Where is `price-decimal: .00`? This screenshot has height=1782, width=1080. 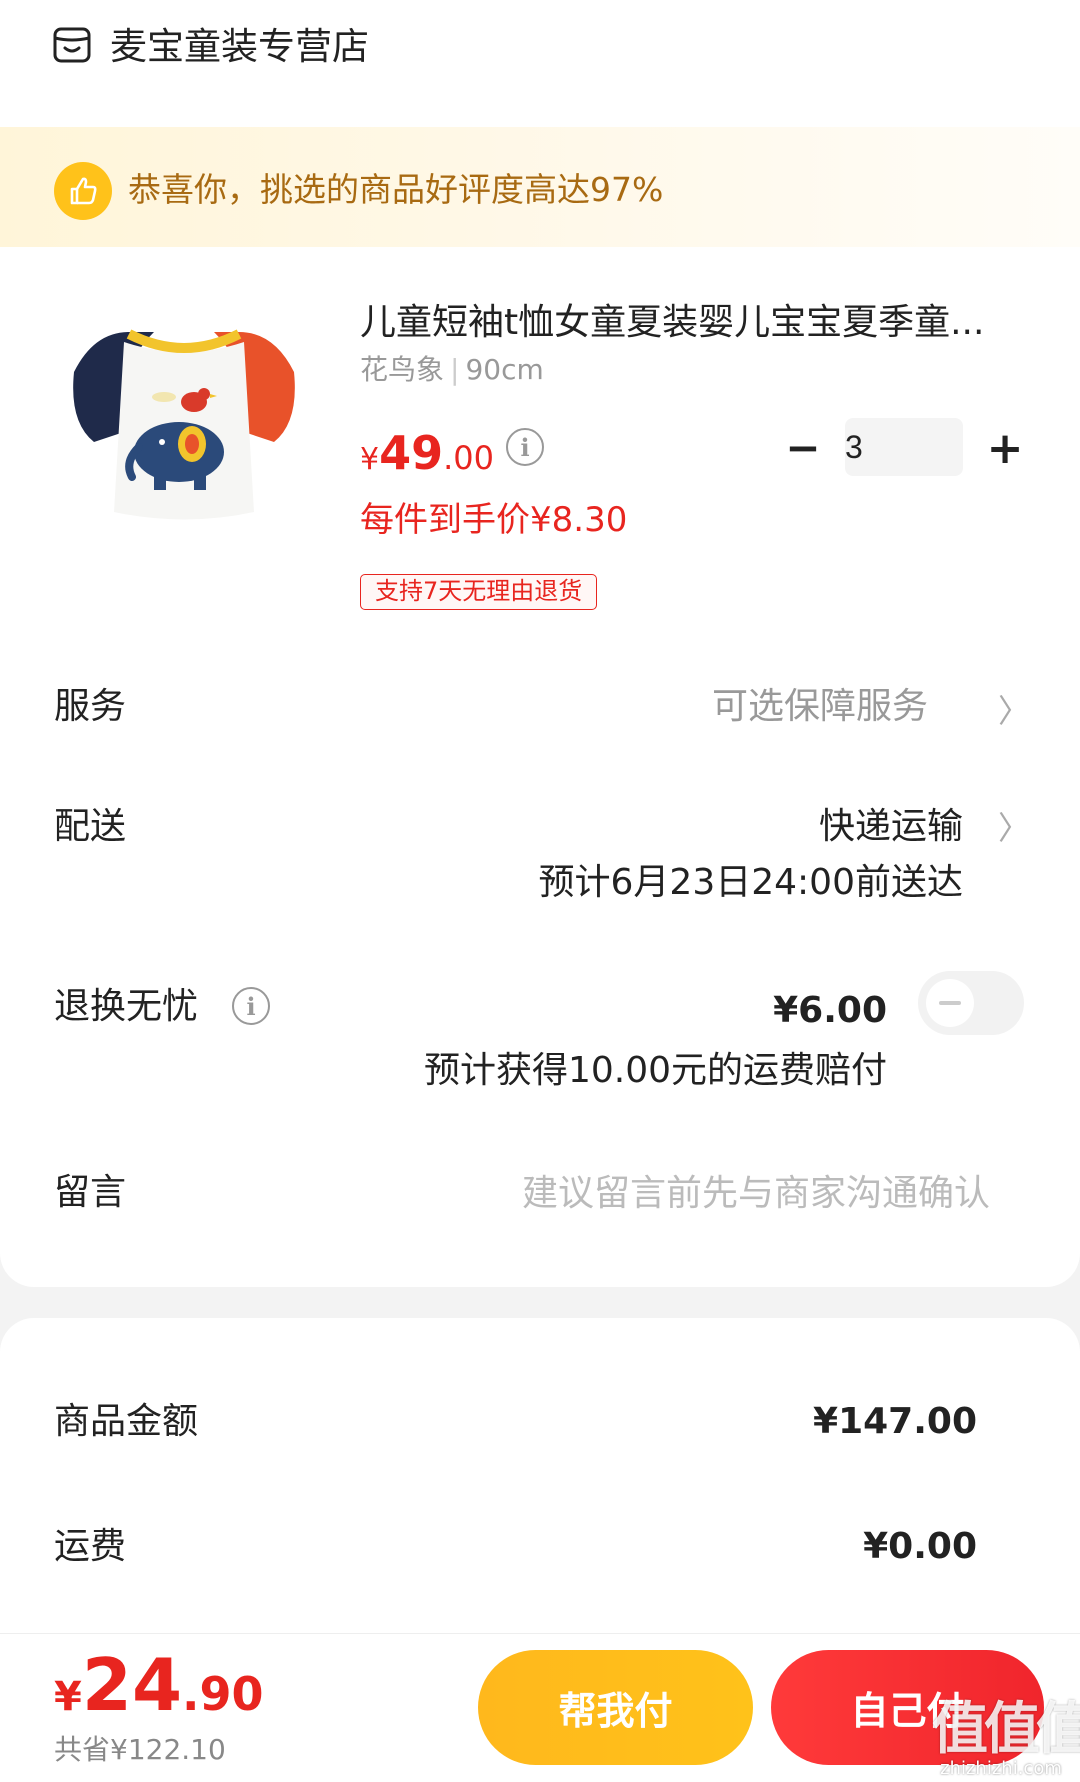
price-decimal: .00 is located at coordinates (468, 458).